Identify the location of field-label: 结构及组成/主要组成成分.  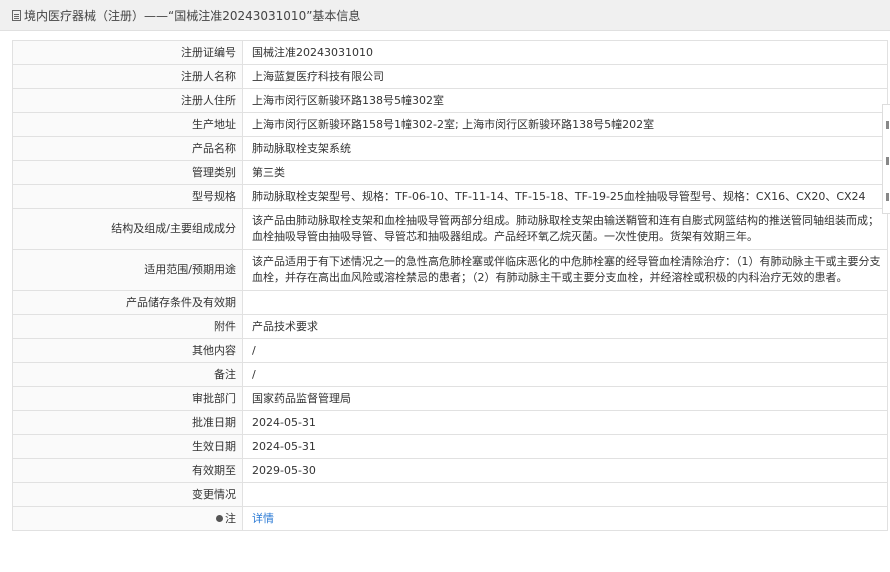
(127, 229).